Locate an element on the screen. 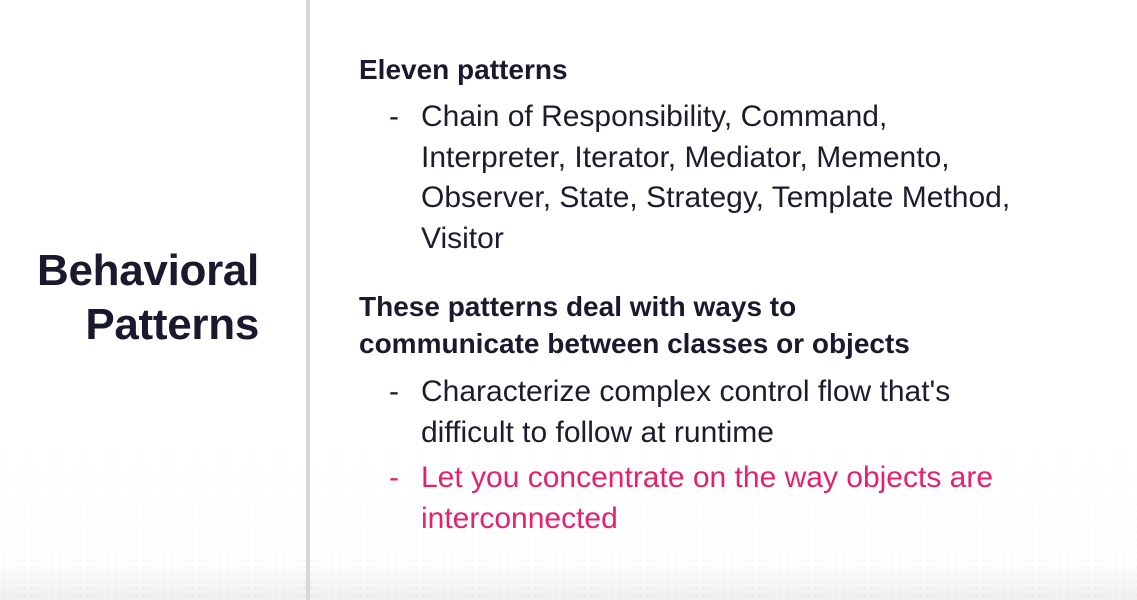  heading-line: These patterns deal with ways to is located at coordinates (578, 306).